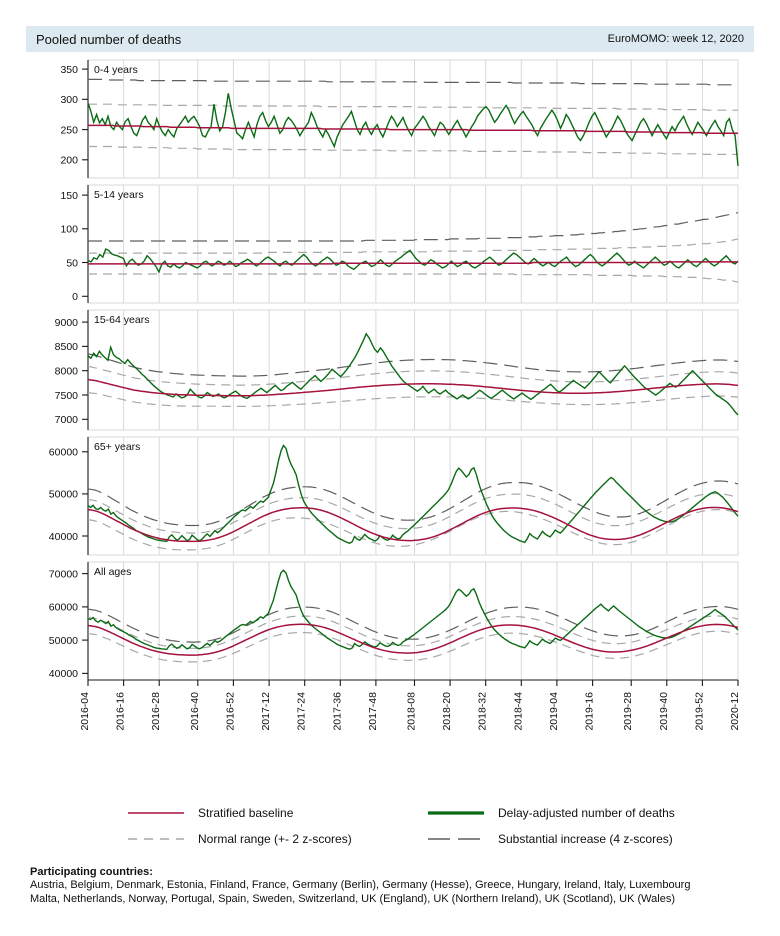 The height and width of the screenshot is (936, 780). What do you see at coordinates (69, 100) in the screenshot?
I see `y-tick-label: 300` at bounding box center [69, 100].